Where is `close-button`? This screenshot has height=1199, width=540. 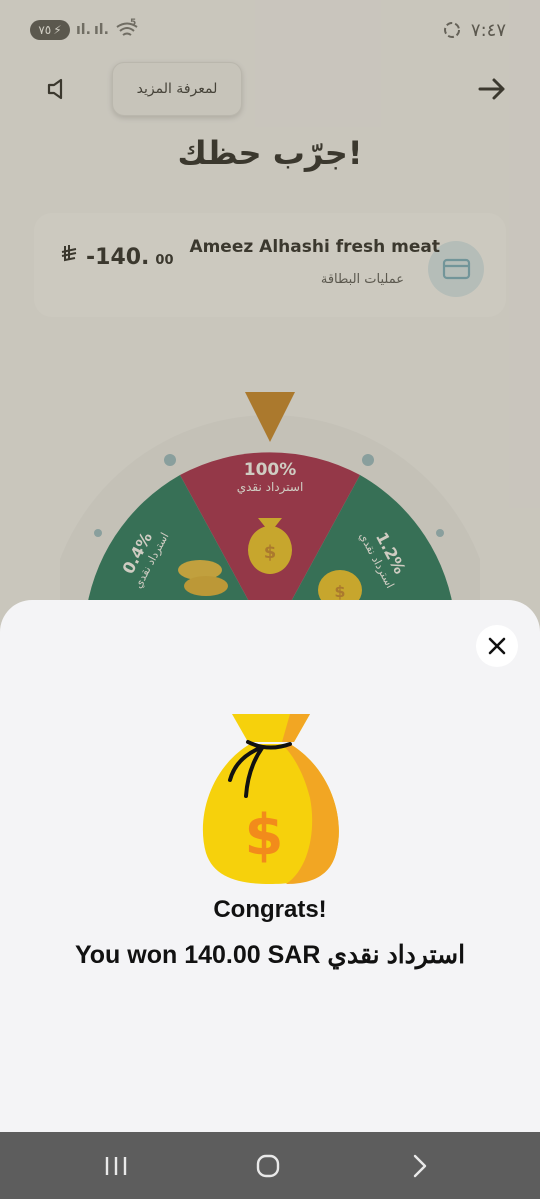
close-button is located at coordinates (497, 646).